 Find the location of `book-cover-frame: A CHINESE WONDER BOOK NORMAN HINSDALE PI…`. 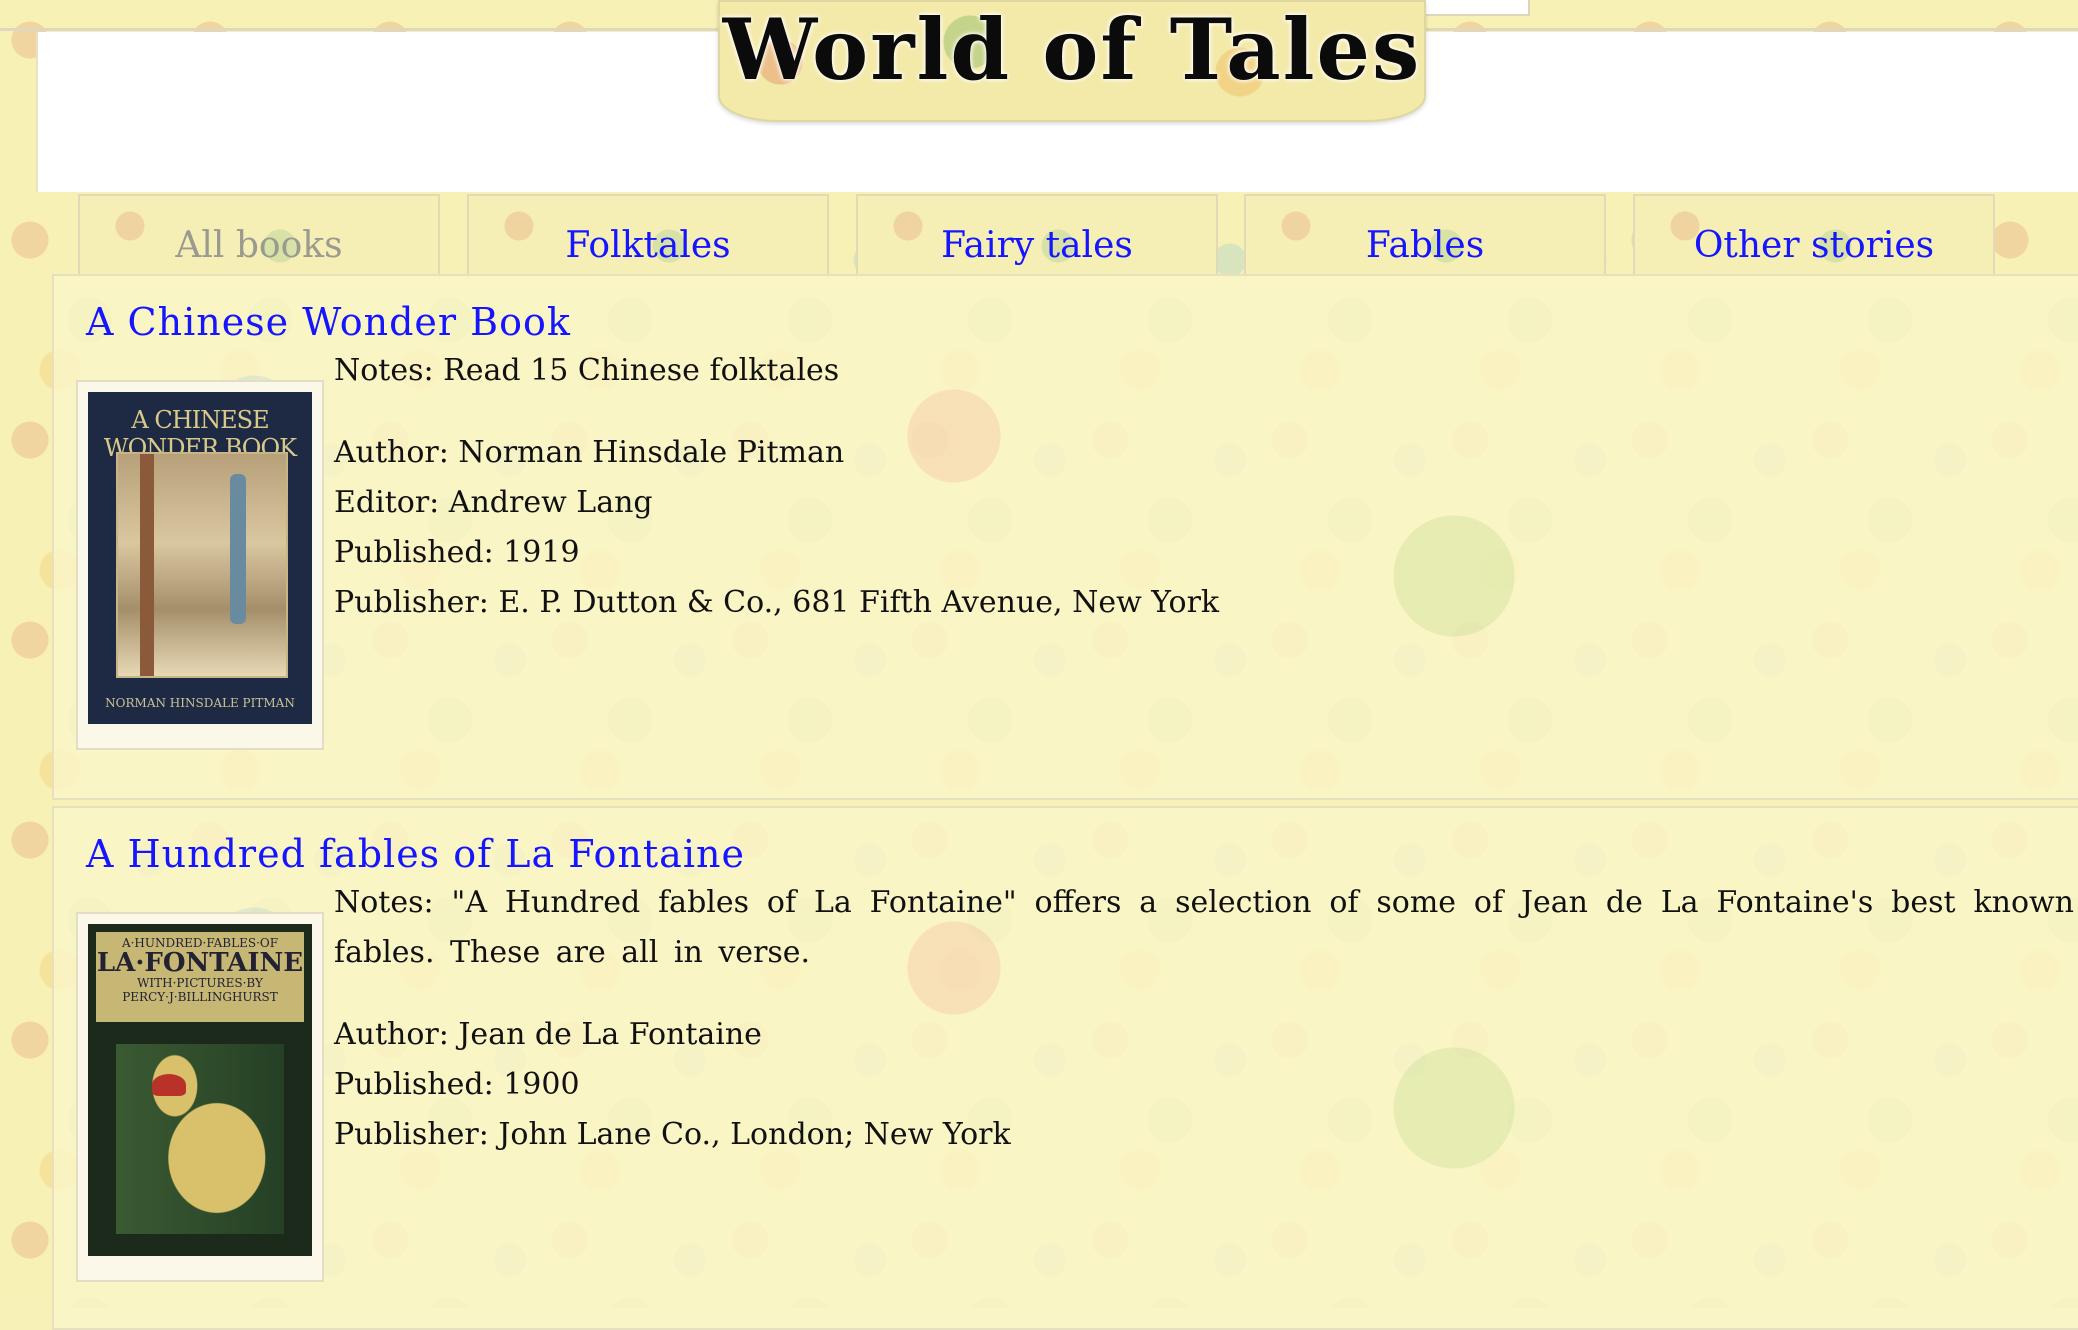

book-cover-frame: A CHINESE WONDER BOOK NORMAN HINSDALE PI… is located at coordinates (200, 565).